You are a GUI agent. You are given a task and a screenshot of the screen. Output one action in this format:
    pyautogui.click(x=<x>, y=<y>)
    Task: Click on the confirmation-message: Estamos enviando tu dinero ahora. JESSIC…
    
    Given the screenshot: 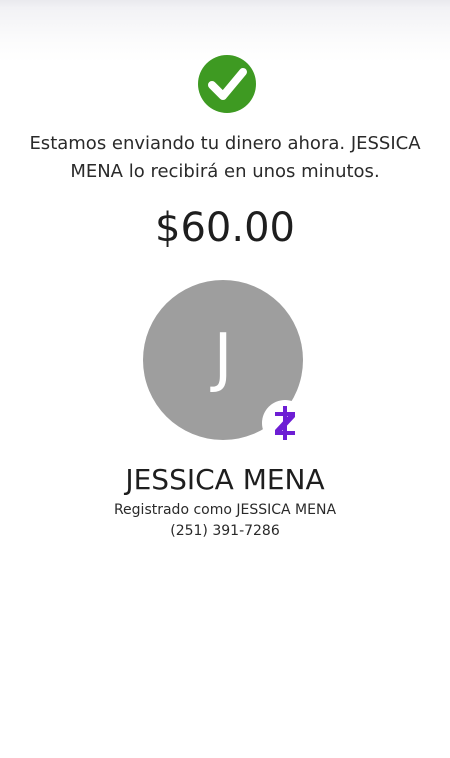 What is the action you would take?
    pyautogui.click(x=225, y=157)
    